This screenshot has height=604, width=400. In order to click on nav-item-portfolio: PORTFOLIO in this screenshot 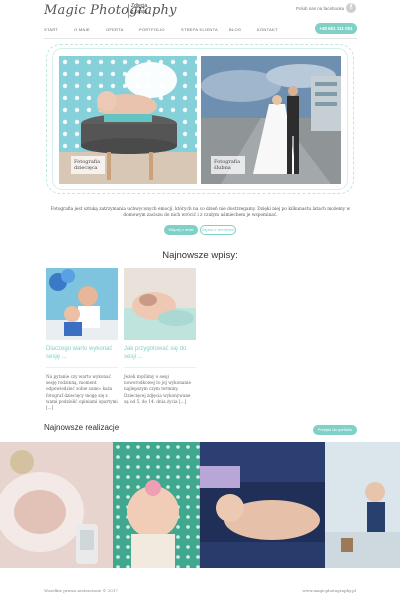, I will do `click(152, 29)`.